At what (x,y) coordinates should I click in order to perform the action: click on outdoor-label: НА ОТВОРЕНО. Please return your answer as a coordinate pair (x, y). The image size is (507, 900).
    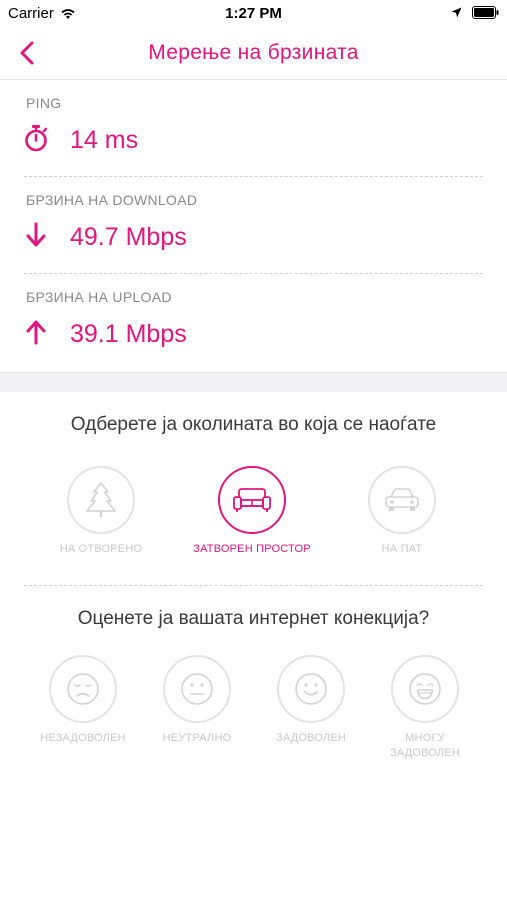
    Looking at the image, I should click on (101, 549).